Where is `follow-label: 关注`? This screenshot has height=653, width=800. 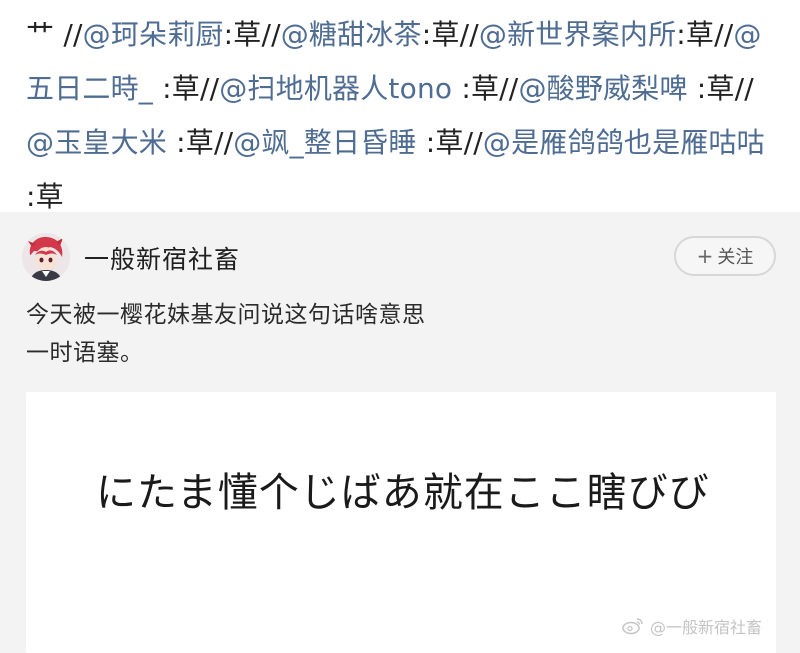
follow-label: 关注 is located at coordinates (735, 257).